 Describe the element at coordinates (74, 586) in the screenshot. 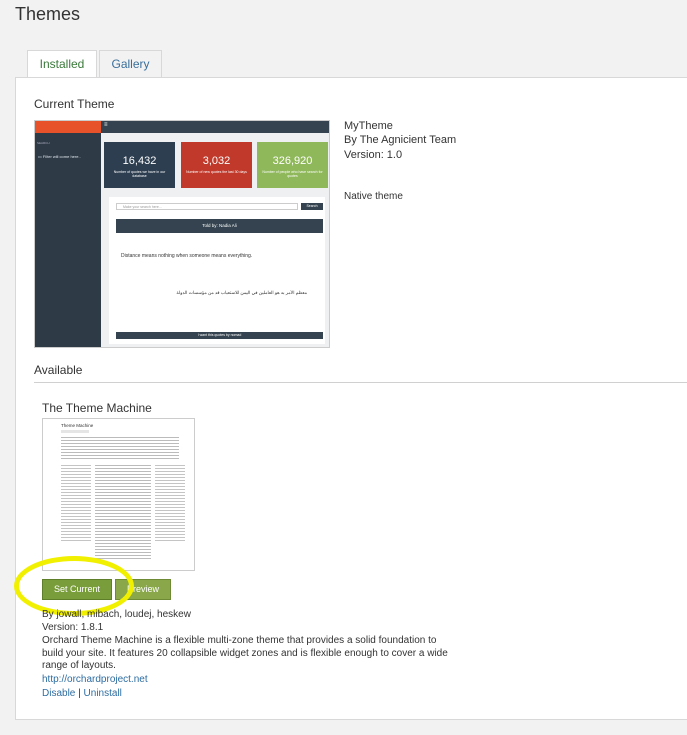

I see `highlight-annotation` at that location.